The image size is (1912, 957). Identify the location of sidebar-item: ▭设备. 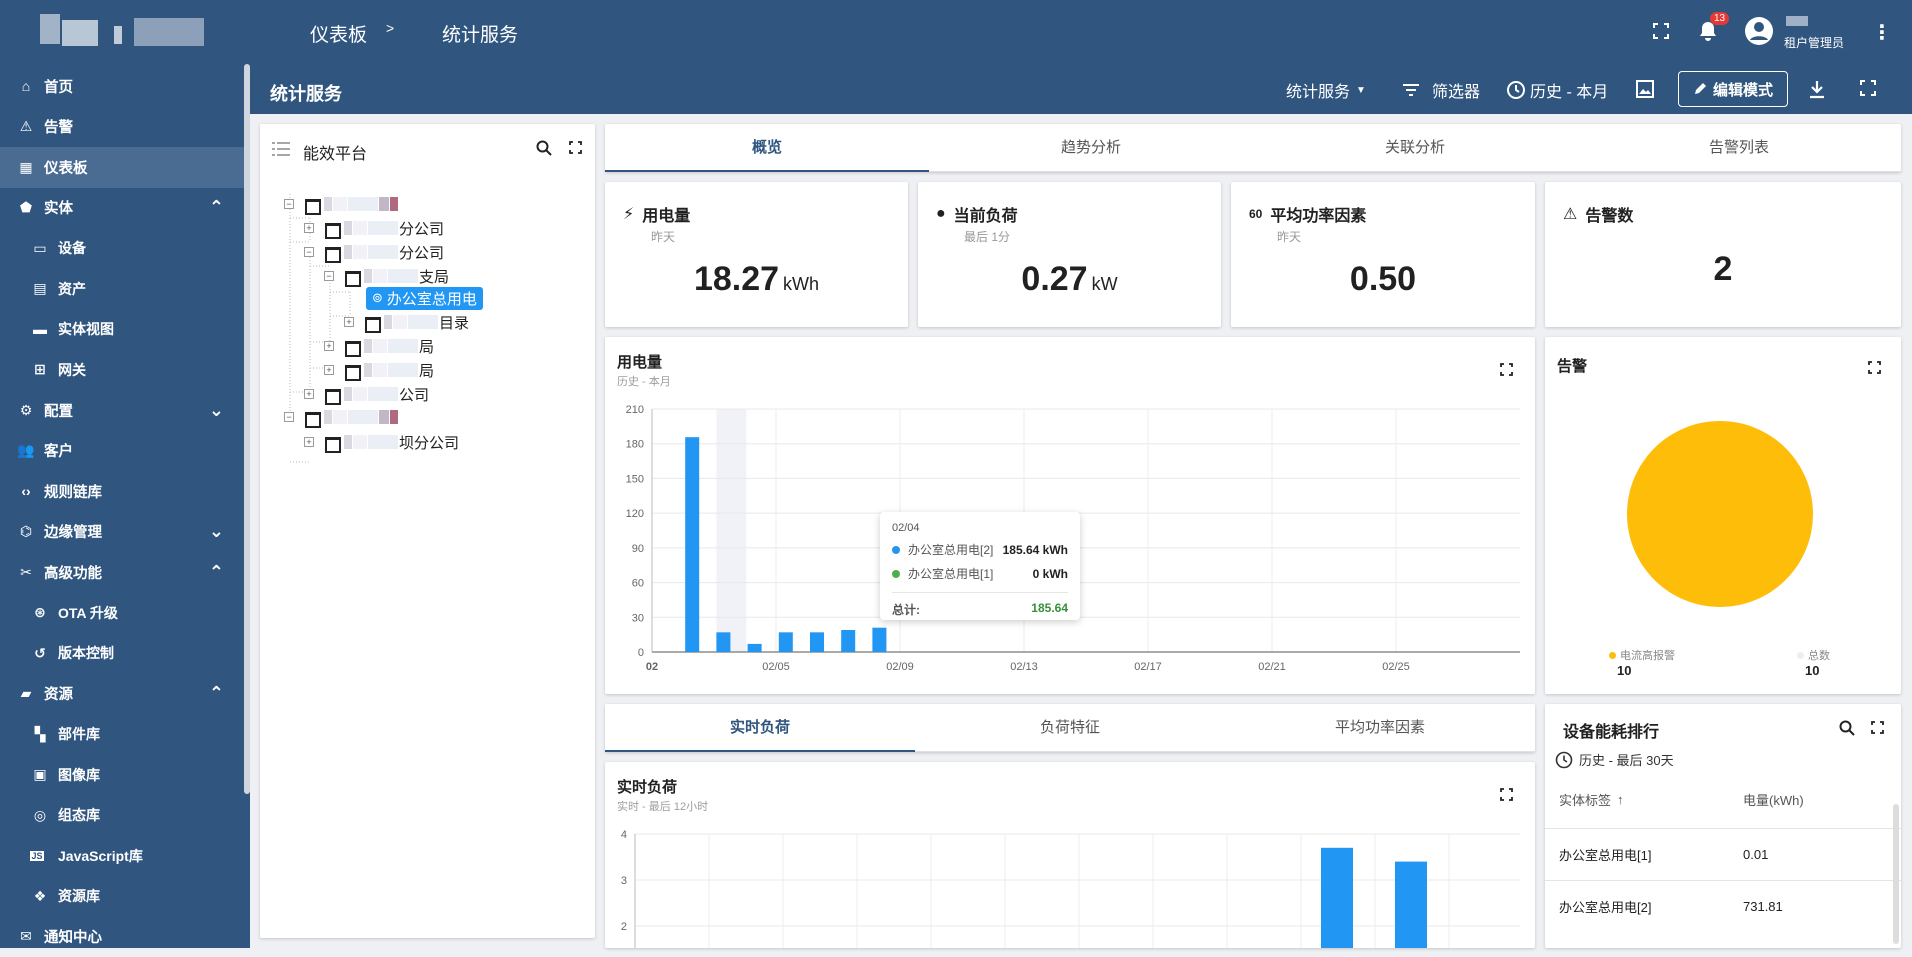
(122, 248).